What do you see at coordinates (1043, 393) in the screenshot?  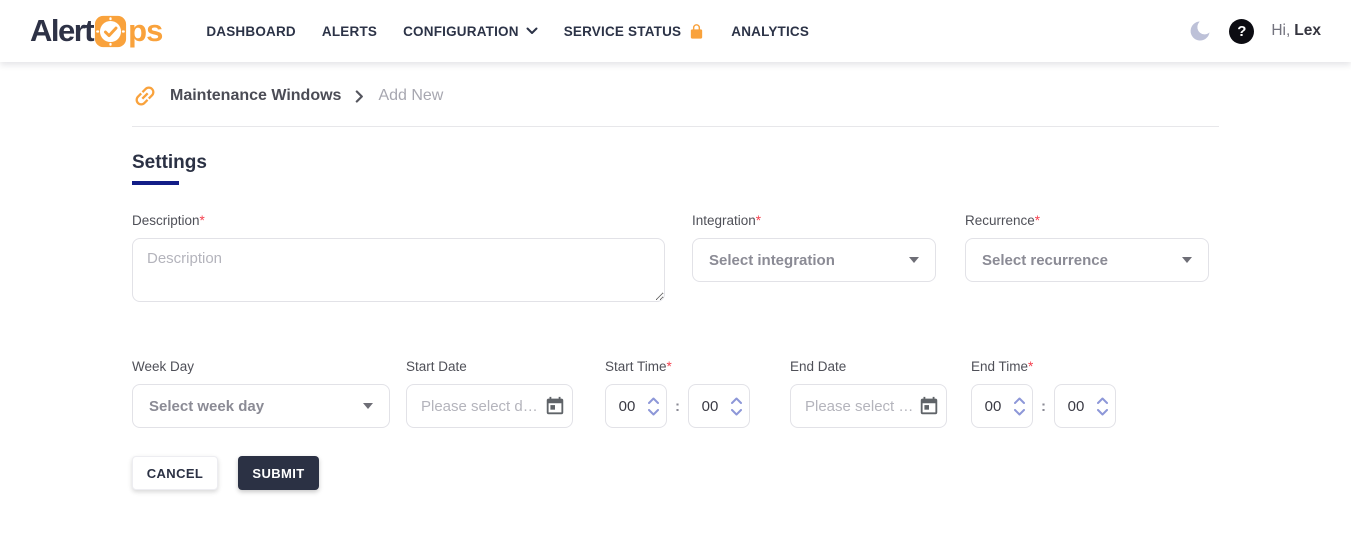 I see `end-time-field-group: End Time* 00 : 00` at bounding box center [1043, 393].